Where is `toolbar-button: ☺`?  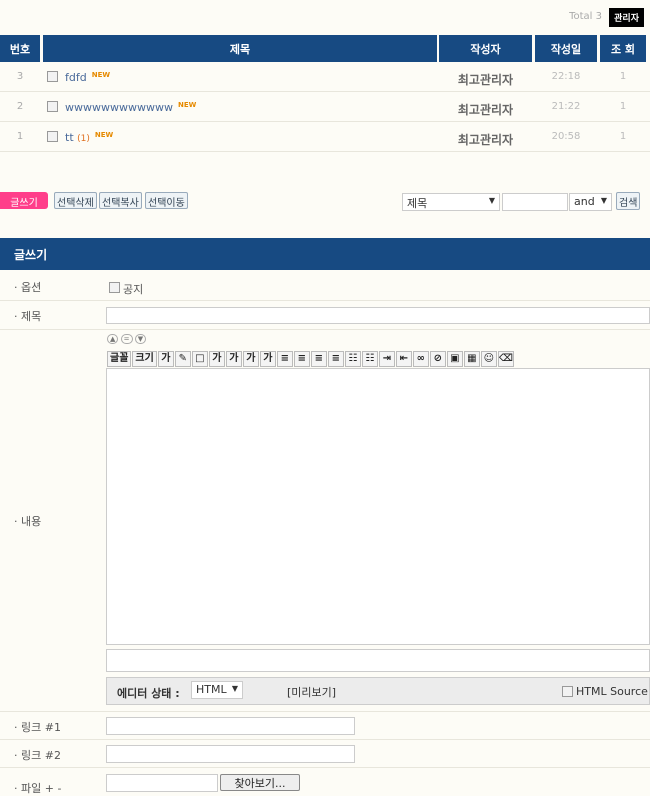 toolbar-button: ☺ is located at coordinates (488, 359).